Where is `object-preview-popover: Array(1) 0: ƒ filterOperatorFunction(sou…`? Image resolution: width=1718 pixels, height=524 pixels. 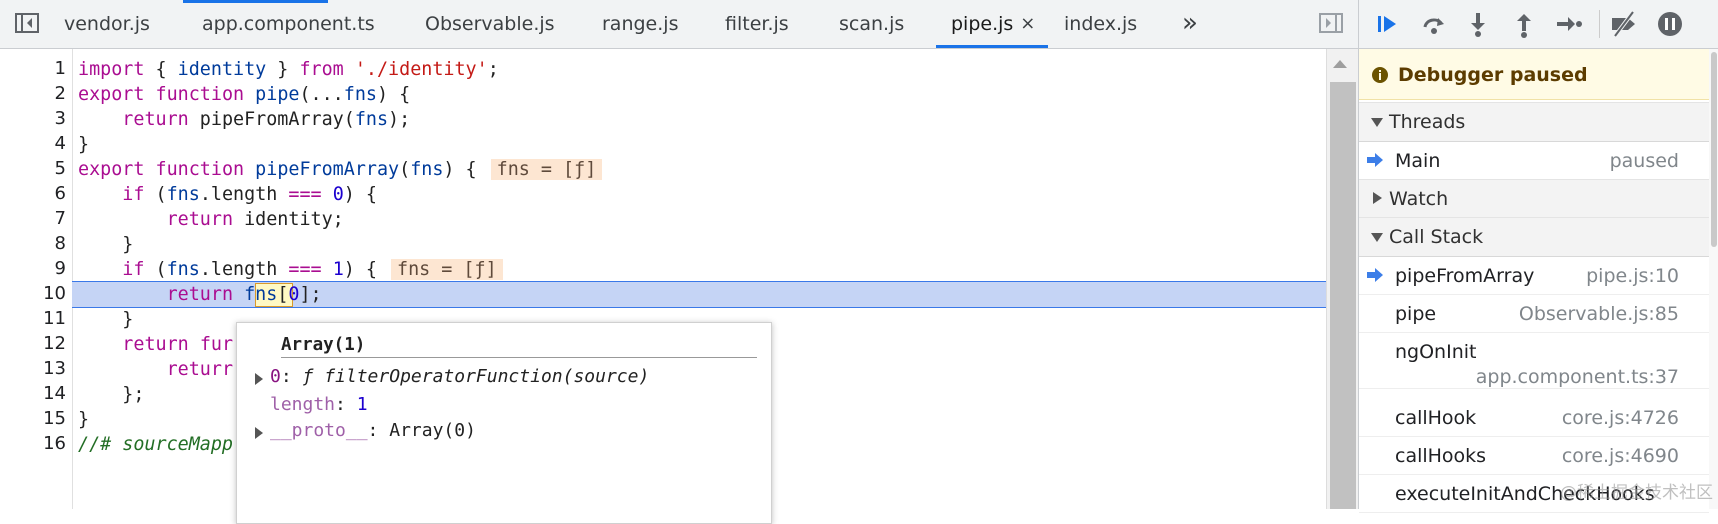 object-preview-popover: Array(1) 0: ƒ filterOperatorFunction(sou… is located at coordinates (504, 423).